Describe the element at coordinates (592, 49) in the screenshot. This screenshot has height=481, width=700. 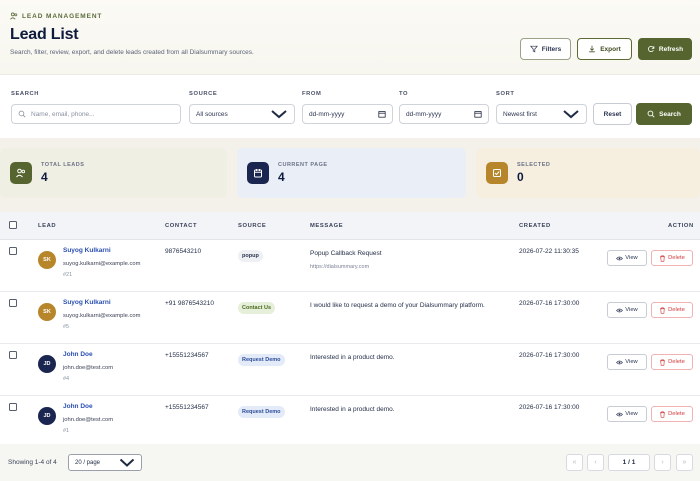
I see `download-icon` at that location.